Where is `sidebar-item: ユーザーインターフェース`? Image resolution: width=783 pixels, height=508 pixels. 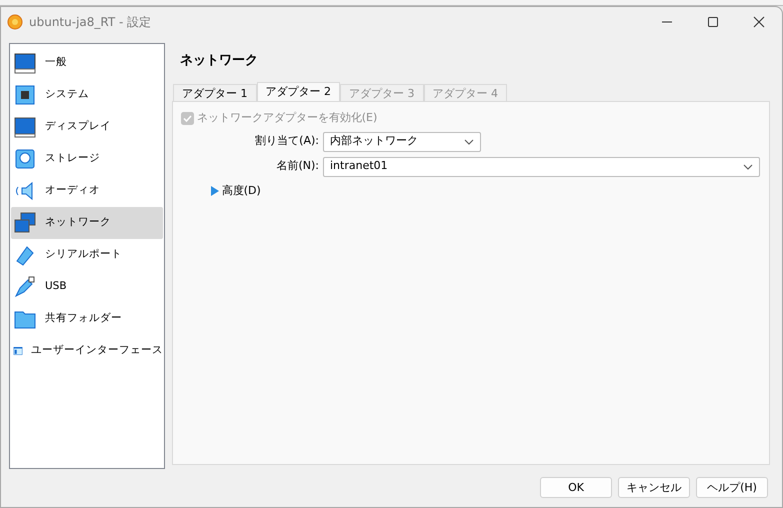 sidebar-item: ユーザーインターフェース is located at coordinates (87, 350).